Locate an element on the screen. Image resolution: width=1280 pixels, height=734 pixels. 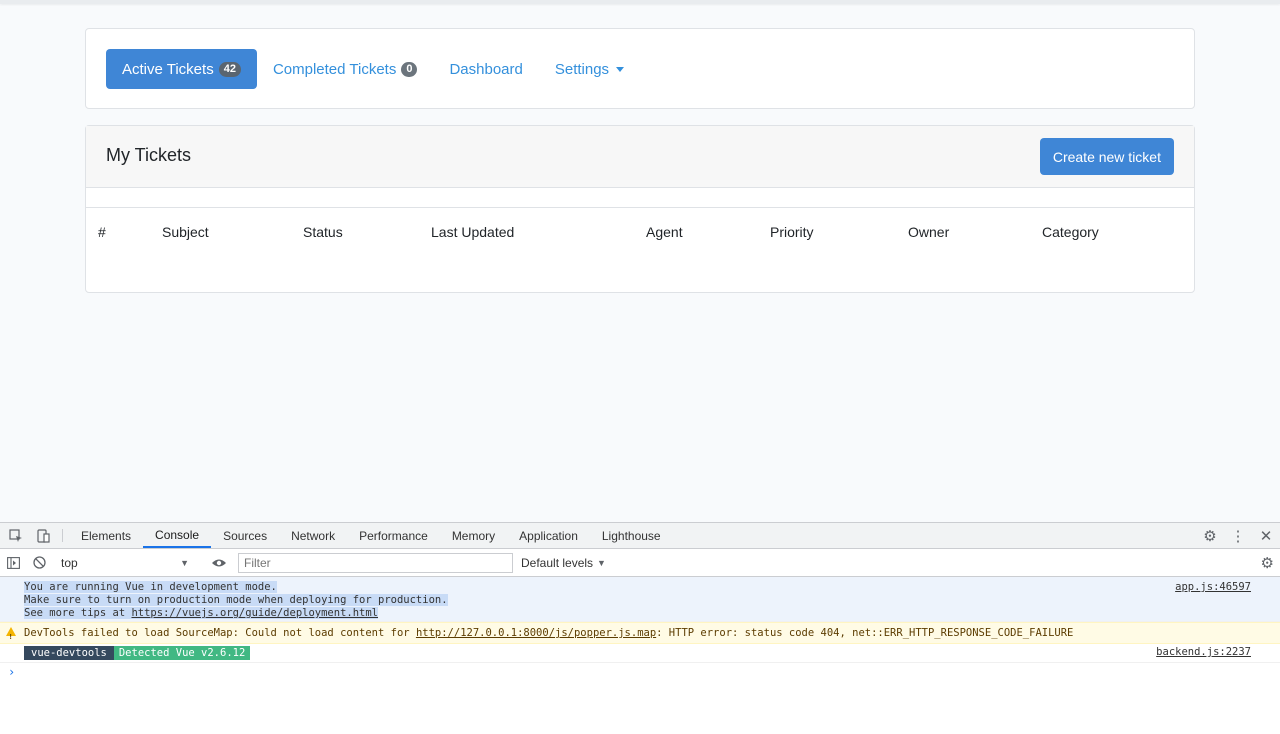
table-spacer is located at coordinates (640, 198).